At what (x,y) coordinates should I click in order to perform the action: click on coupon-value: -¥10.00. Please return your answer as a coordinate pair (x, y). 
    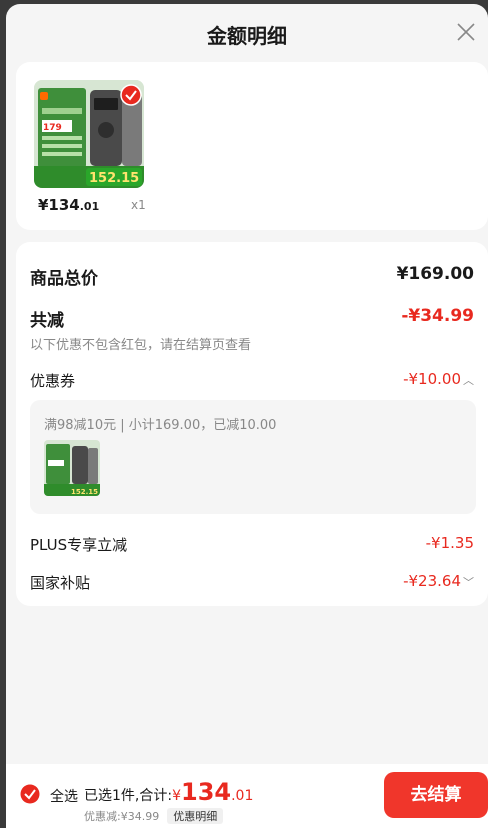
    Looking at the image, I should click on (432, 379).